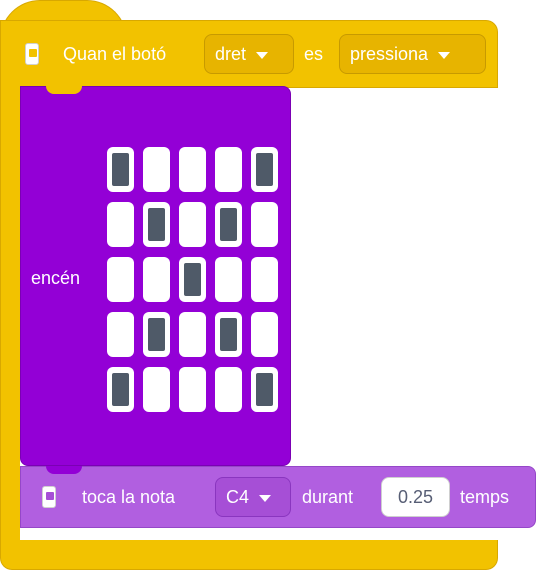  I want to click on action-select-value: pressiona, so click(389, 53).